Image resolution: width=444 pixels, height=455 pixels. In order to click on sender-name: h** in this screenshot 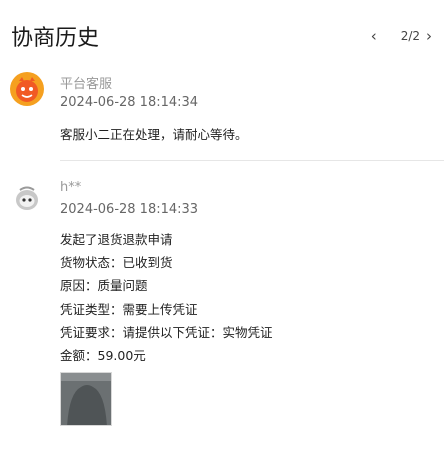, I will do `click(71, 187)`.